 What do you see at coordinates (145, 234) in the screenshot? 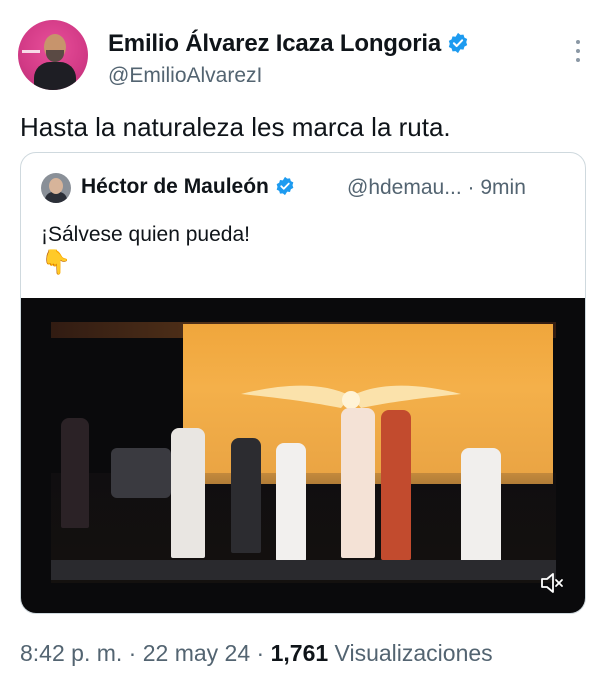
I see `quote-text: ¡Sálvese quien pueda!` at bounding box center [145, 234].